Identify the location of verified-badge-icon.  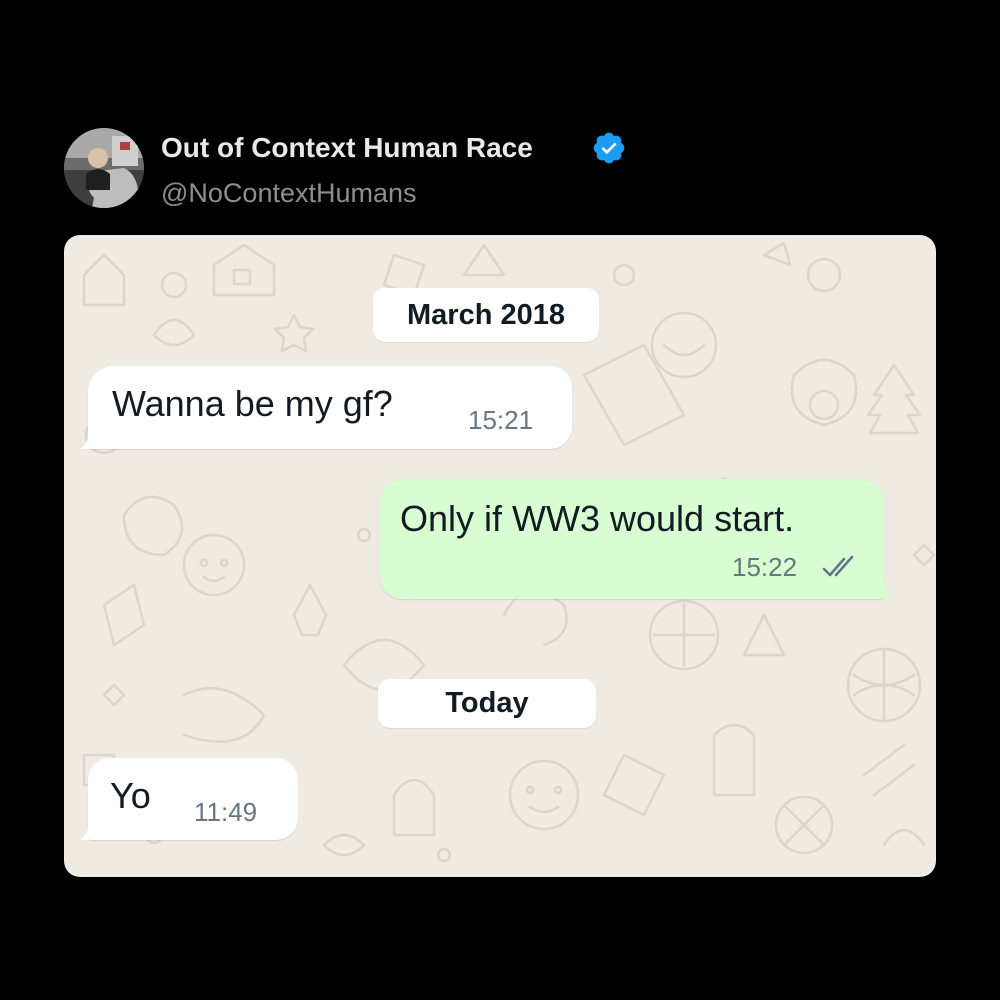
(609, 148).